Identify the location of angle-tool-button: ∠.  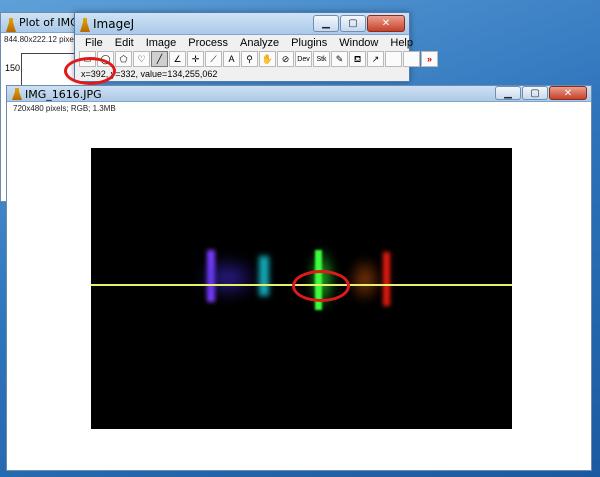
(177, 59).